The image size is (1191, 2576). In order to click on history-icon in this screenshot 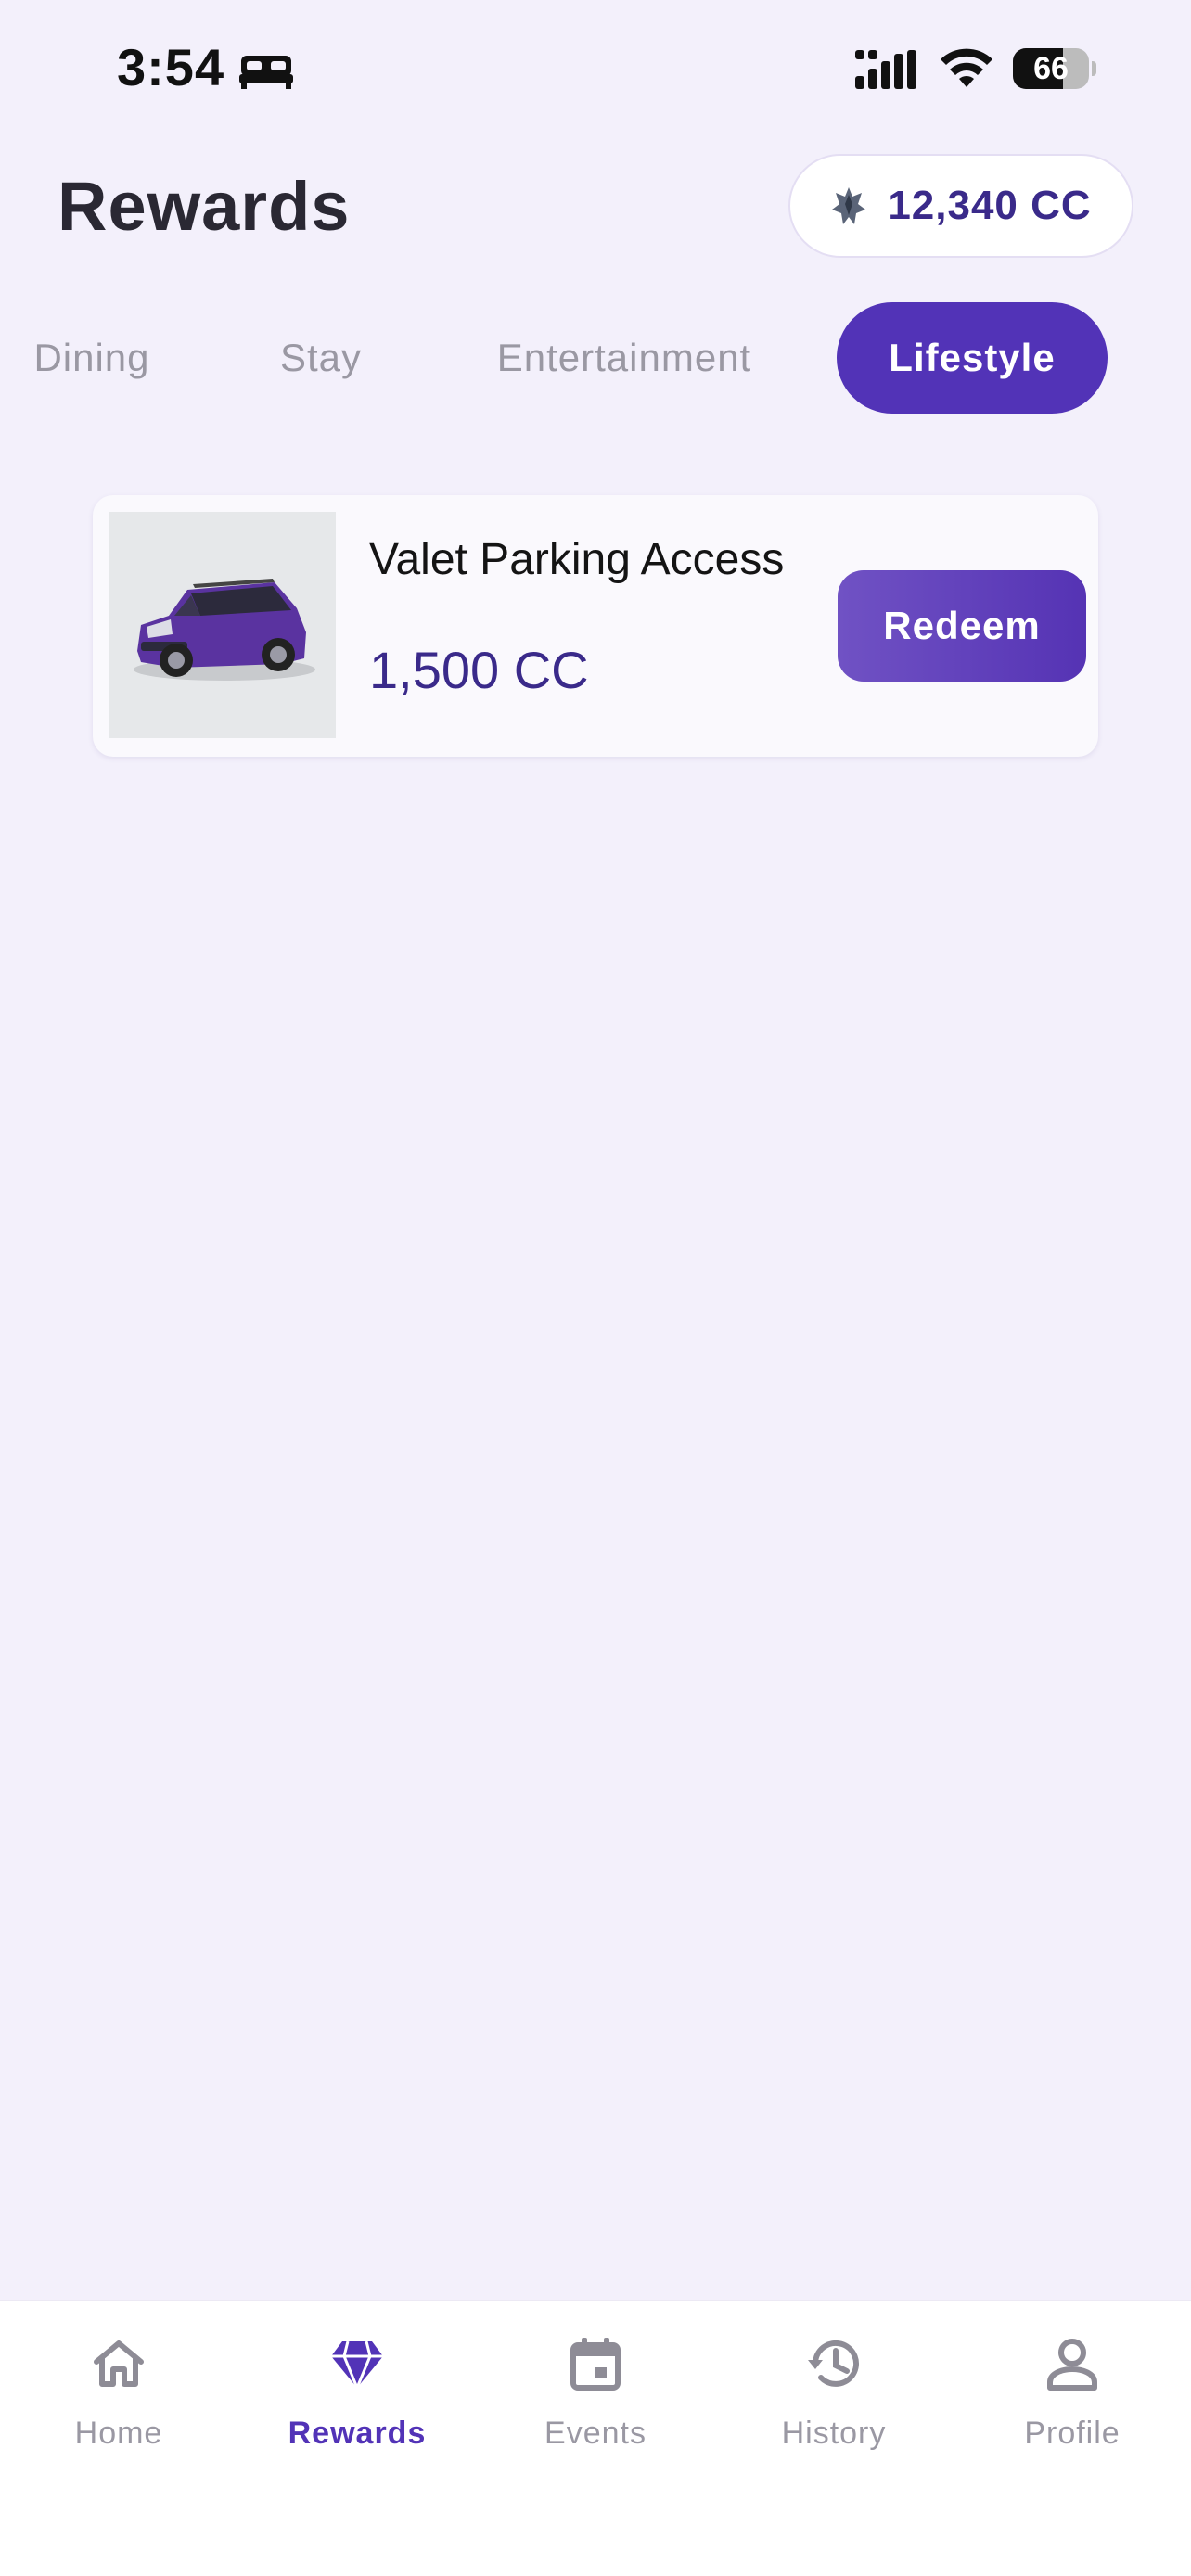, I will do `click(833, 2364)`.